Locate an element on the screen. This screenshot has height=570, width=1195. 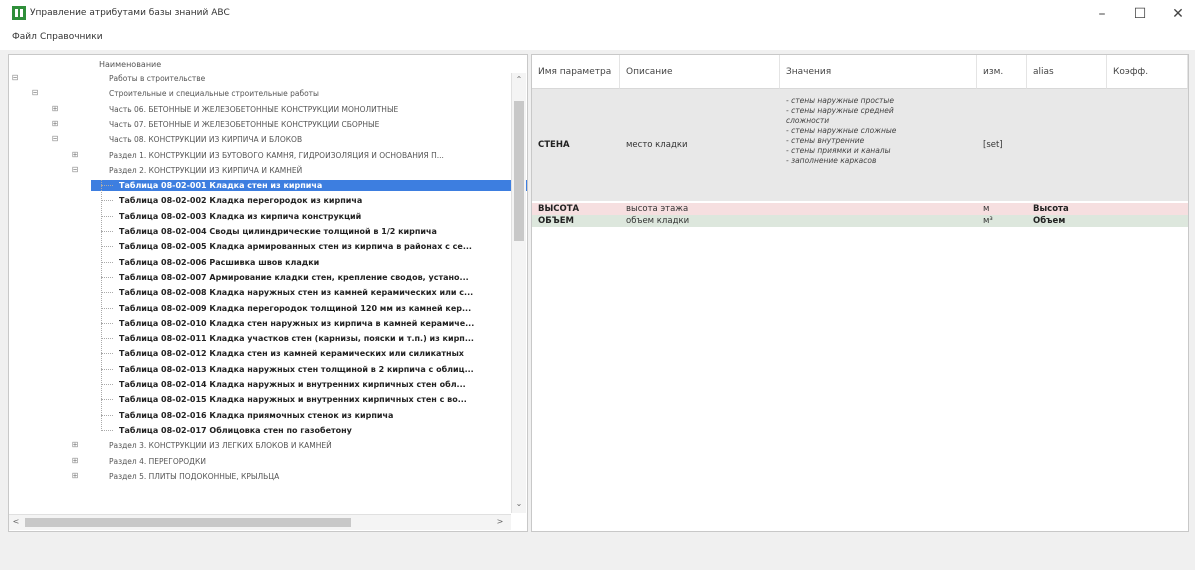
horizontal-scroll-thumb is located at coordinates (188, 522).